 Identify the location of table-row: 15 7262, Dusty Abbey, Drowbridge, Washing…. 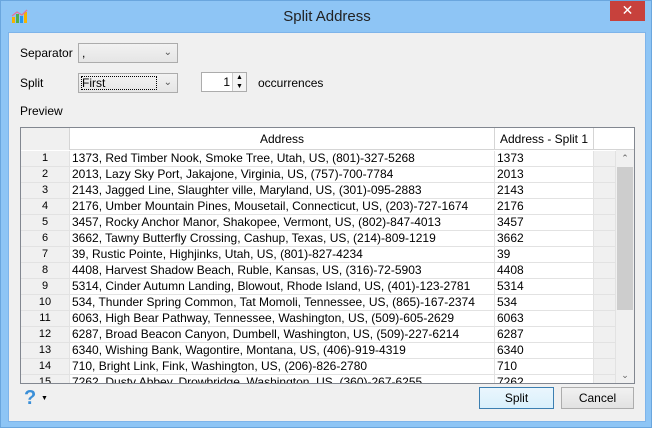
(318, 379).